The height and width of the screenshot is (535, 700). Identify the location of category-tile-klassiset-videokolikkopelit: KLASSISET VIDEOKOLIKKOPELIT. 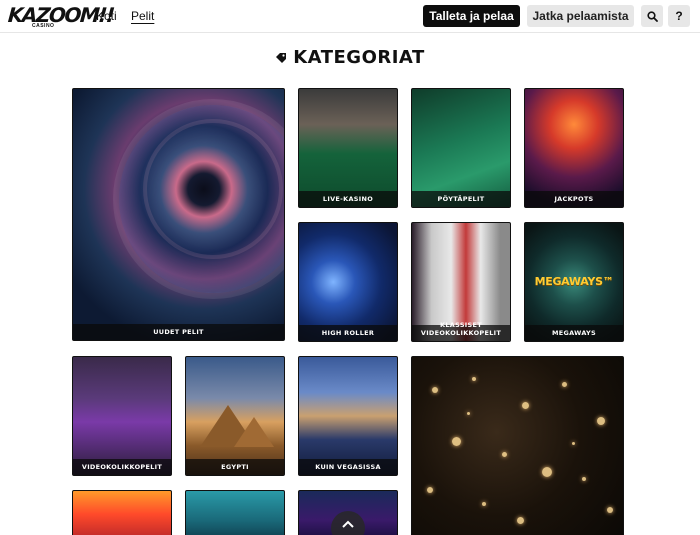
(461, 282).